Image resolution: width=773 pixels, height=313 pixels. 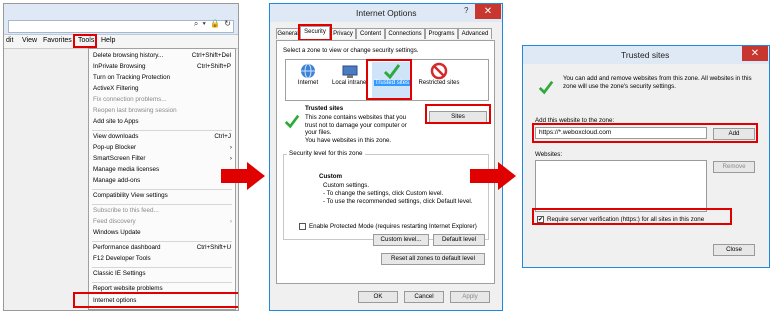 I want to click on menu-item-manage-addons: Manage add-ons, so click(x=163, y=182).